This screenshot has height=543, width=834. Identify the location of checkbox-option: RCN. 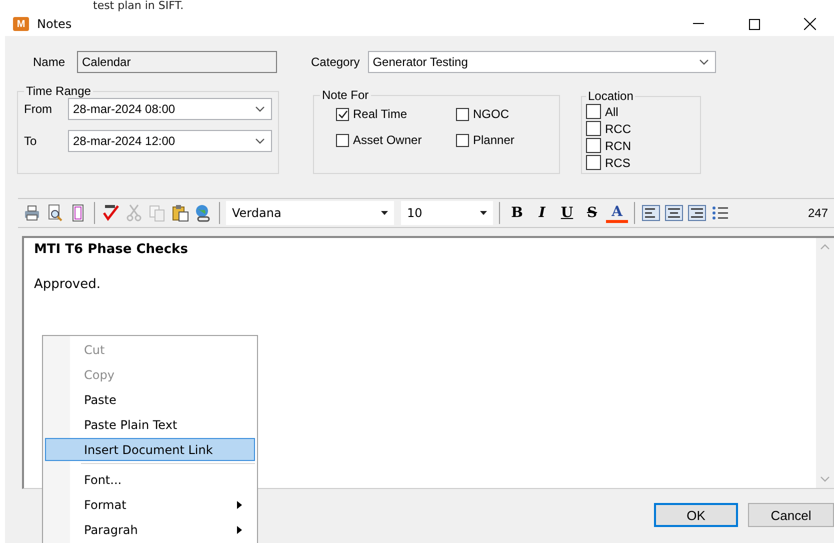
(641, 145).